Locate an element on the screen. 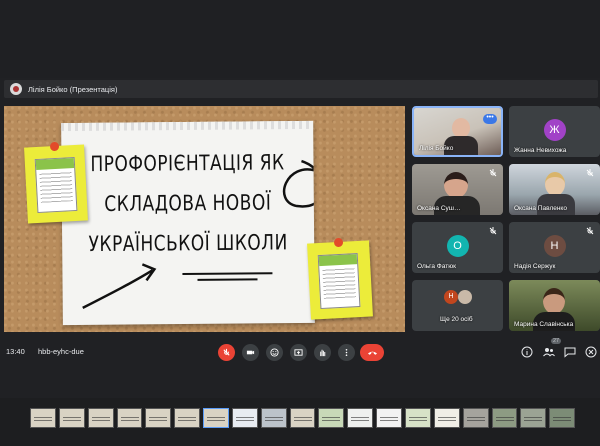  more-options-button is located at coordinates (346, 352).